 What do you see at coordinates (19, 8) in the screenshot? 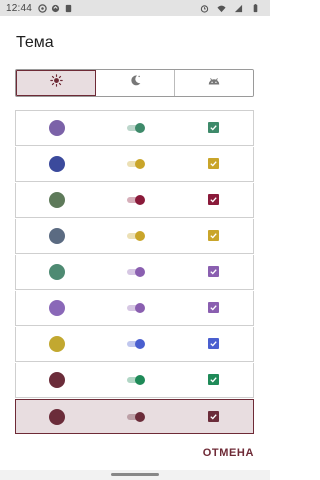
I see `status-time: 12:44` at bounding box center [19, 8].